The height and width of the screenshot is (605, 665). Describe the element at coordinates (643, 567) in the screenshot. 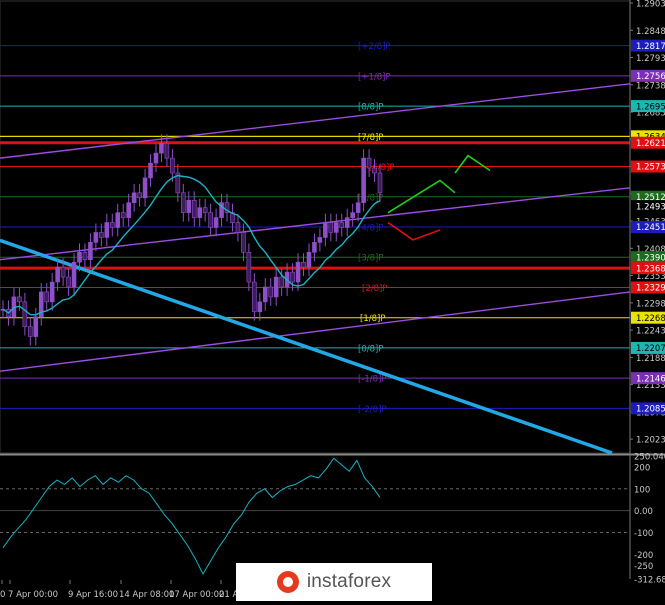

I see `cci-axis-tick-label: -250` at that location.